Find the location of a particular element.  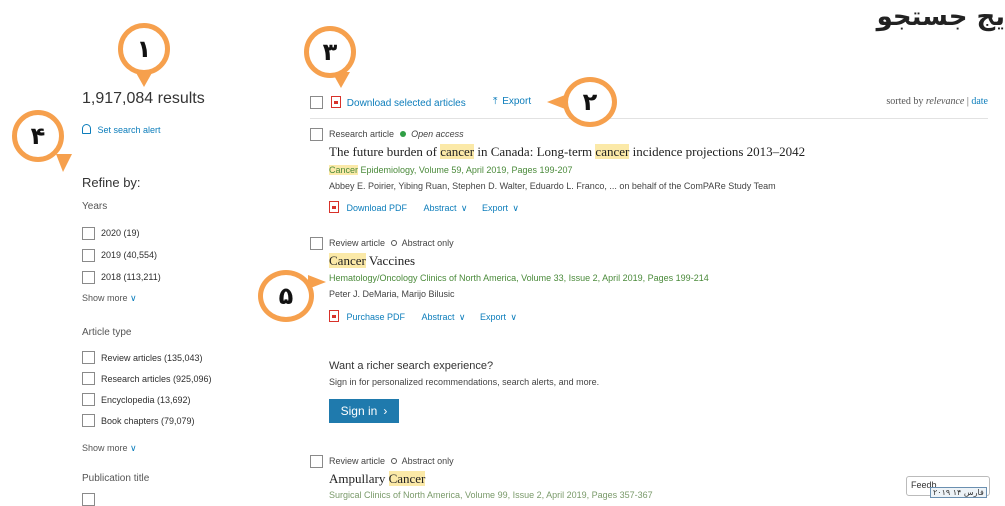

open-access-dot is located at coordinates (402, 134).